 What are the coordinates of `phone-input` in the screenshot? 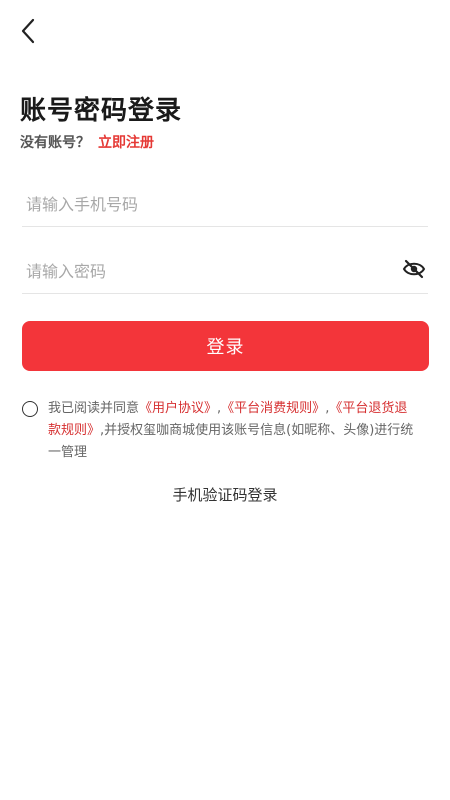 It's located at (225, 204).